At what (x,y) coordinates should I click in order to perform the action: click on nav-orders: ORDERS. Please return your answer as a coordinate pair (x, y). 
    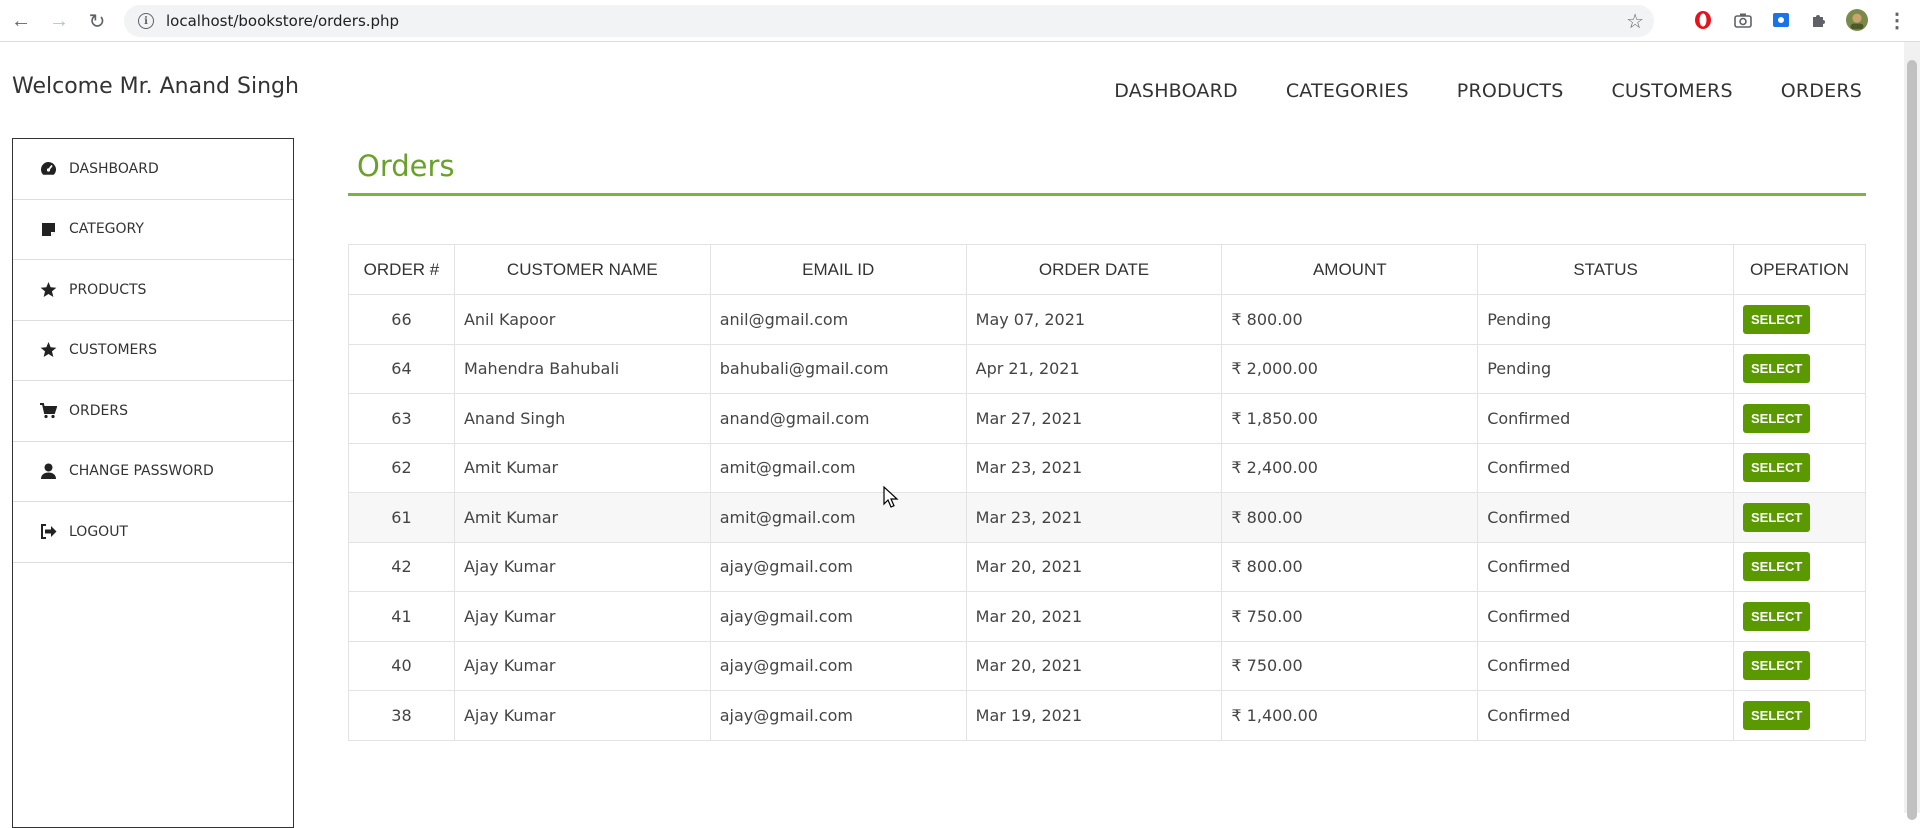
    Looking at the image, I should click on (1821, 91).